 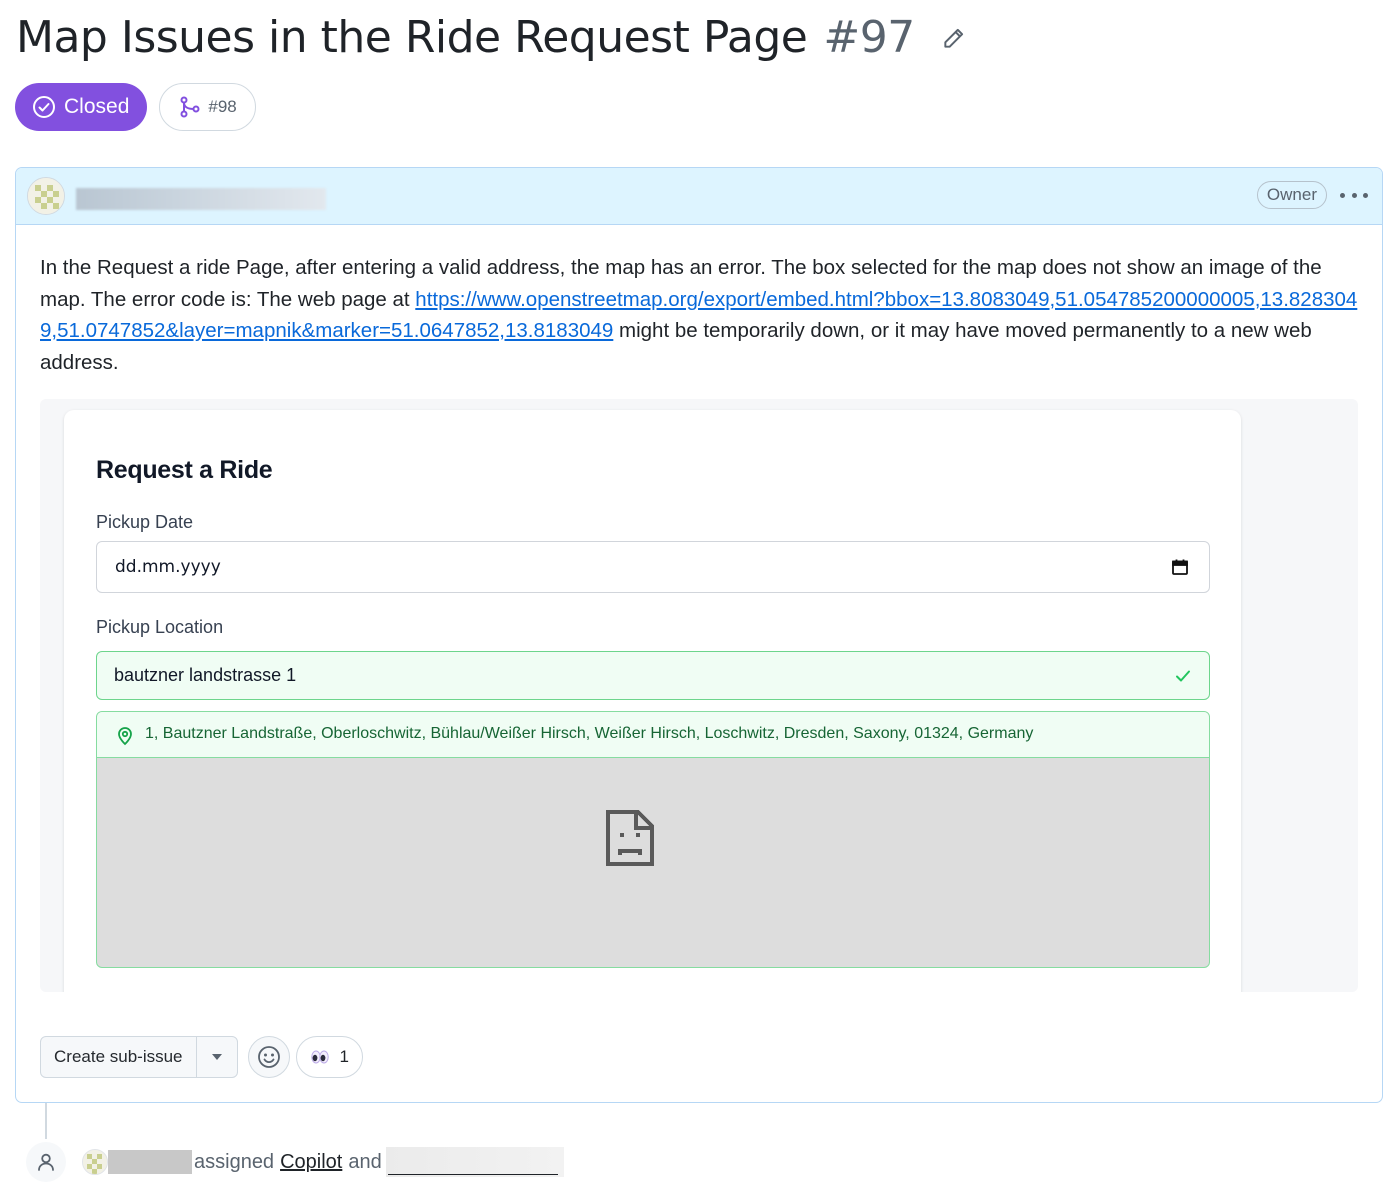 I want to click on timeline-connector, so click(x=46, y=1121).